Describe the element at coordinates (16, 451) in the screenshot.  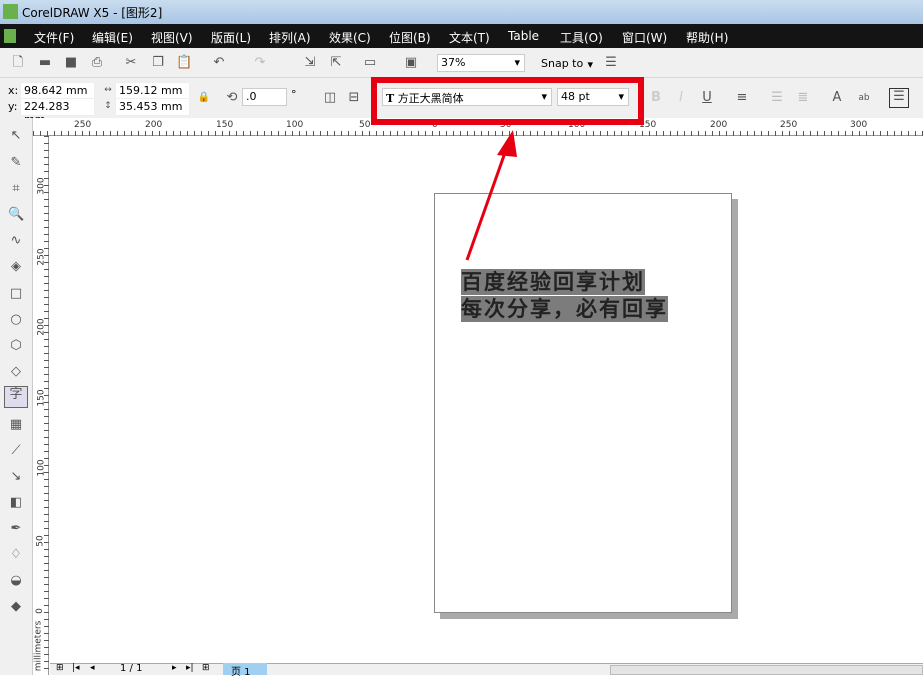
I see `dimension-tool-icon: ⟋` at that location.